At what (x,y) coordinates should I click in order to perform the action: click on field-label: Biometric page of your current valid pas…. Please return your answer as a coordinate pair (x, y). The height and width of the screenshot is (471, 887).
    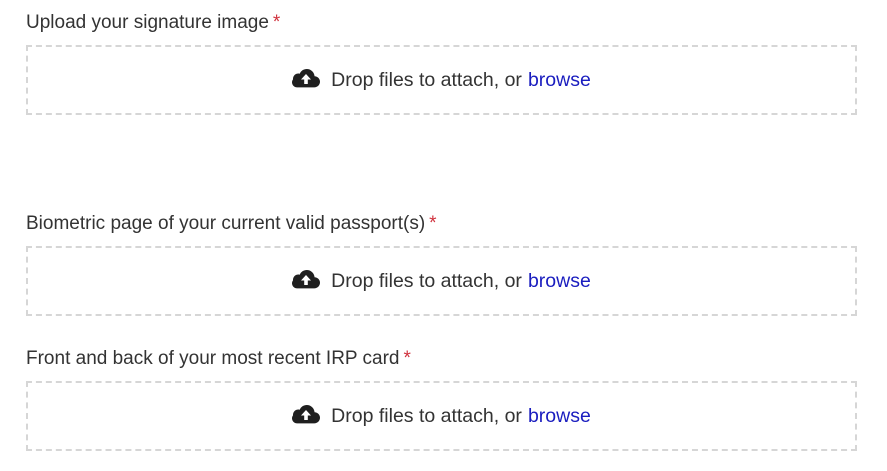
    Looking at the image, I should click on (441, 224).